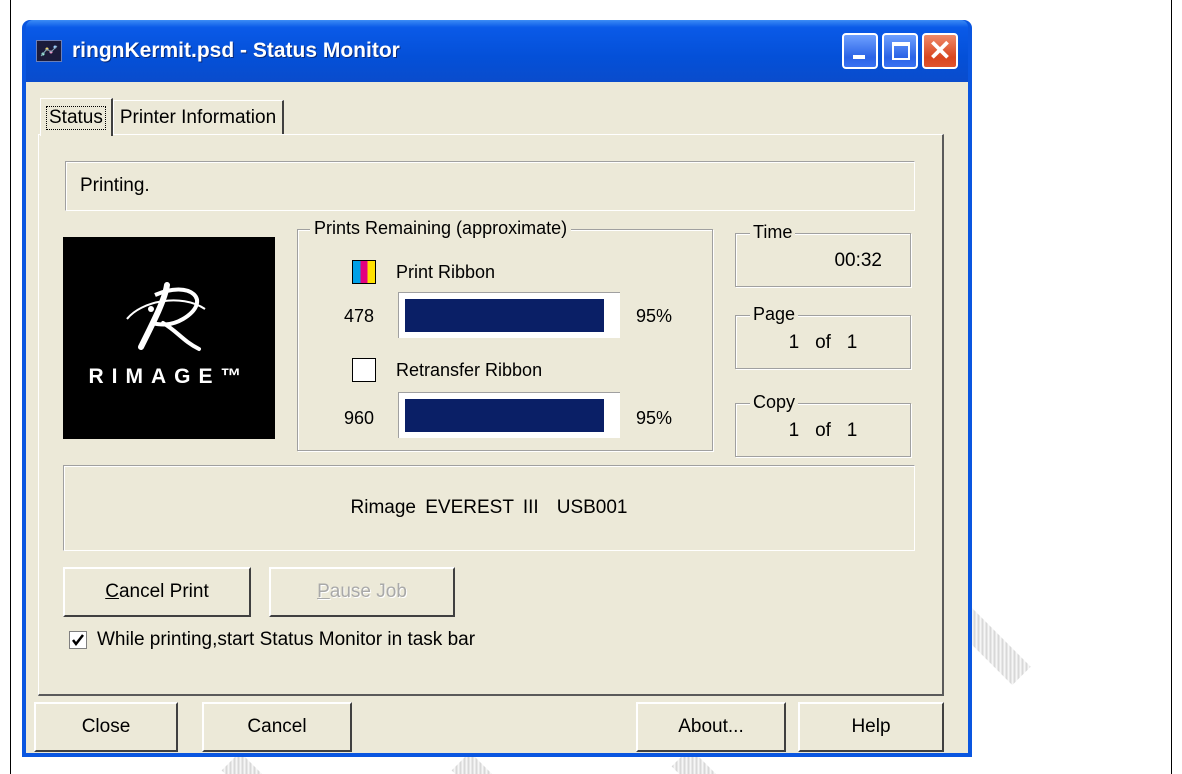 This screenshot has height=774, width=1182. Describe the element at coordinates (774, 314) in the screenshot. I see `page-legend: Page` at that location.